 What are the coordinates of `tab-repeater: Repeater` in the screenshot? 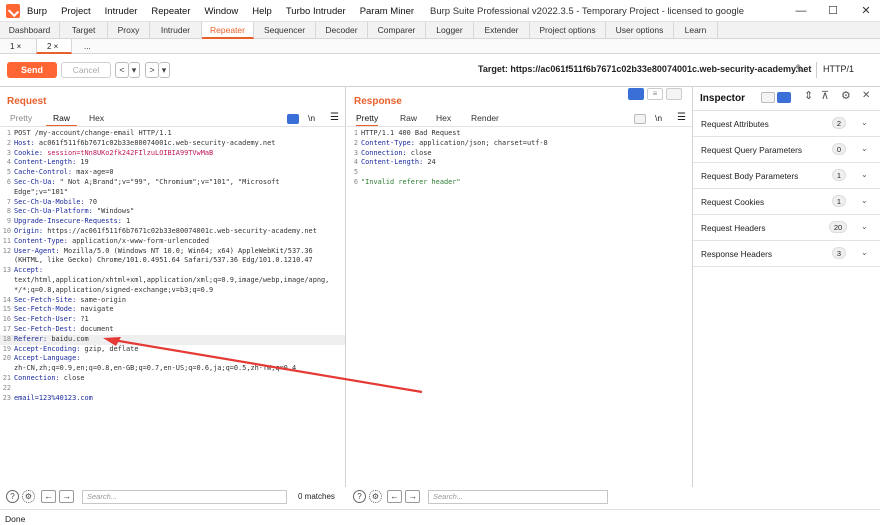 It's located at (228, 30).